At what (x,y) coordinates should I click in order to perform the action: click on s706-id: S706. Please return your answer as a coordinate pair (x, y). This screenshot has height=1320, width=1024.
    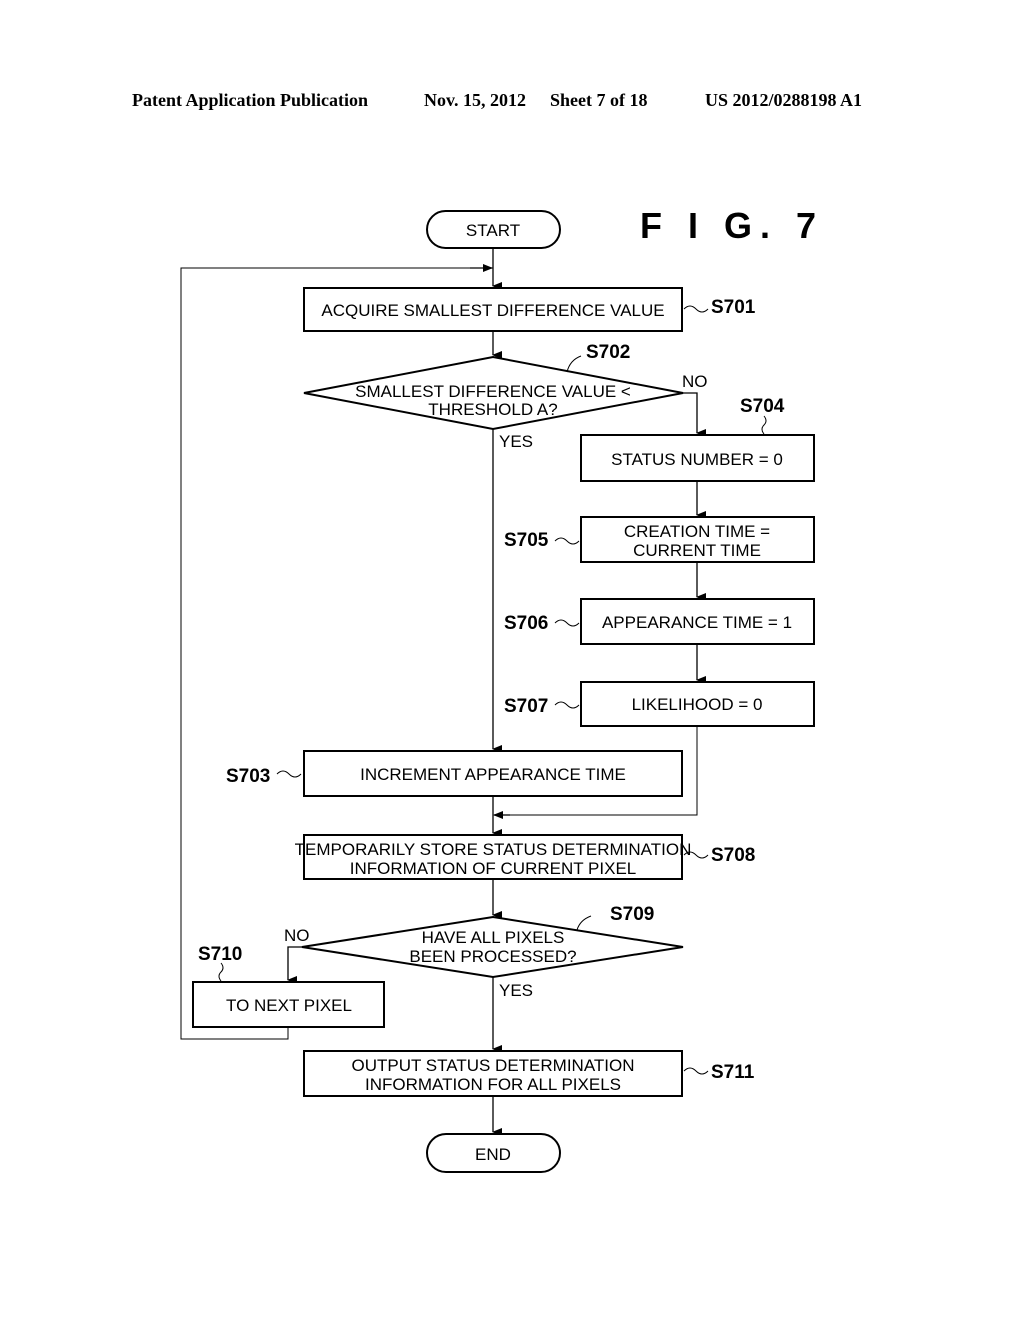
    Looking at the image, I should click on (526, 623).